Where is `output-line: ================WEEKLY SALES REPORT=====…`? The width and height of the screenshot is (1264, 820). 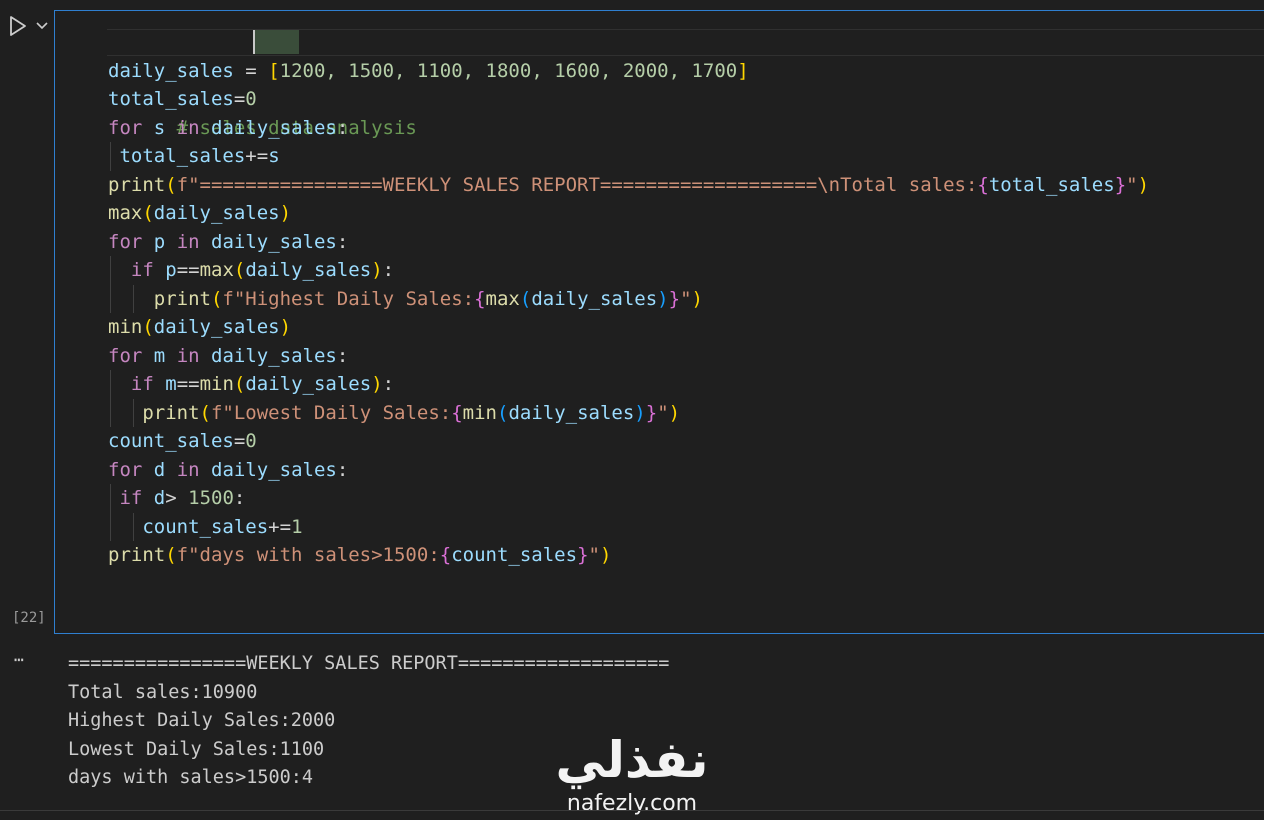
output-line: ================WEEKLY SALES REPORT=====… is located at coordinates (369, 663).